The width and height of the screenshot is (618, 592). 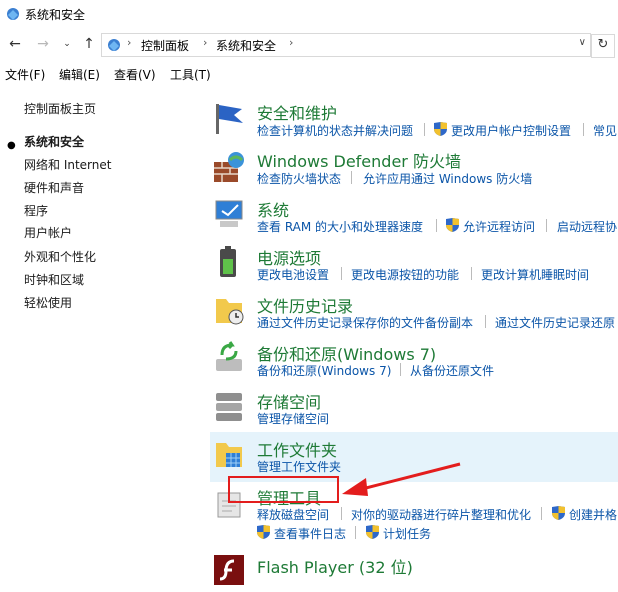 I want to click on category-title-security: 安全和维护, so click(x=297, y=112).